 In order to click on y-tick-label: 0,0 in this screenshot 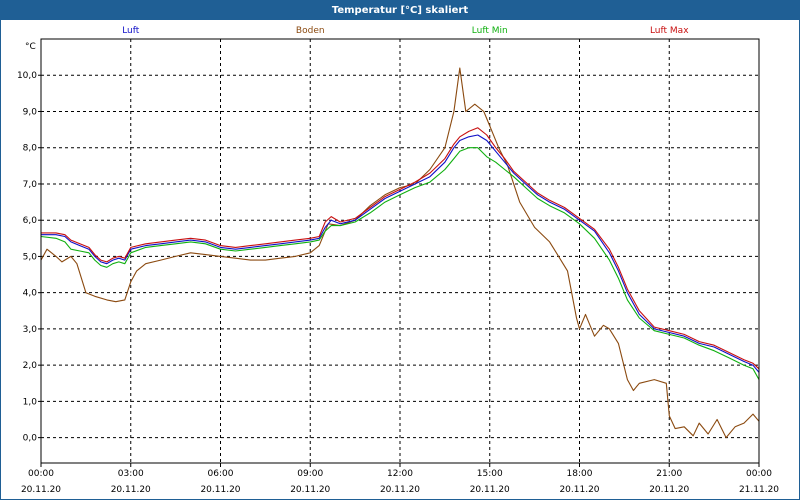, I will do `click(30, 439)`.